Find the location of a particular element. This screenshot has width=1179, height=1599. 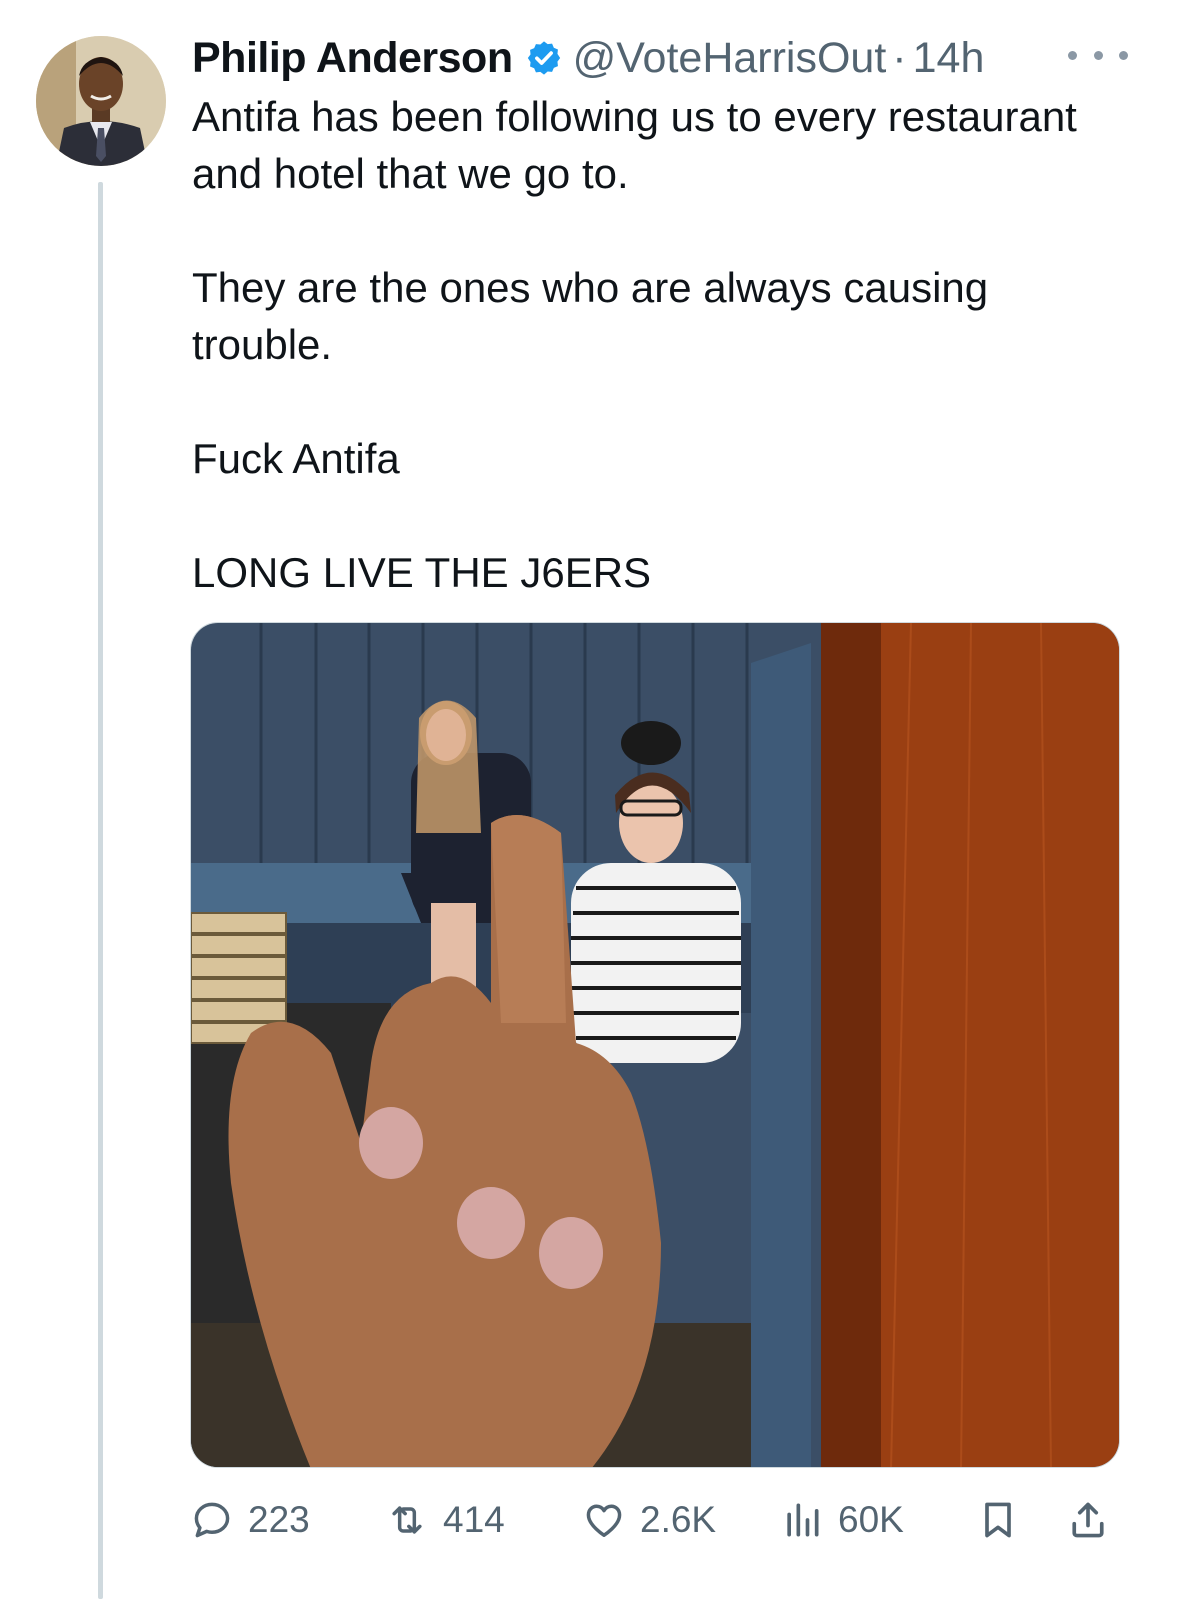

repost-button: 414 is located at coordinates (445, 1520).